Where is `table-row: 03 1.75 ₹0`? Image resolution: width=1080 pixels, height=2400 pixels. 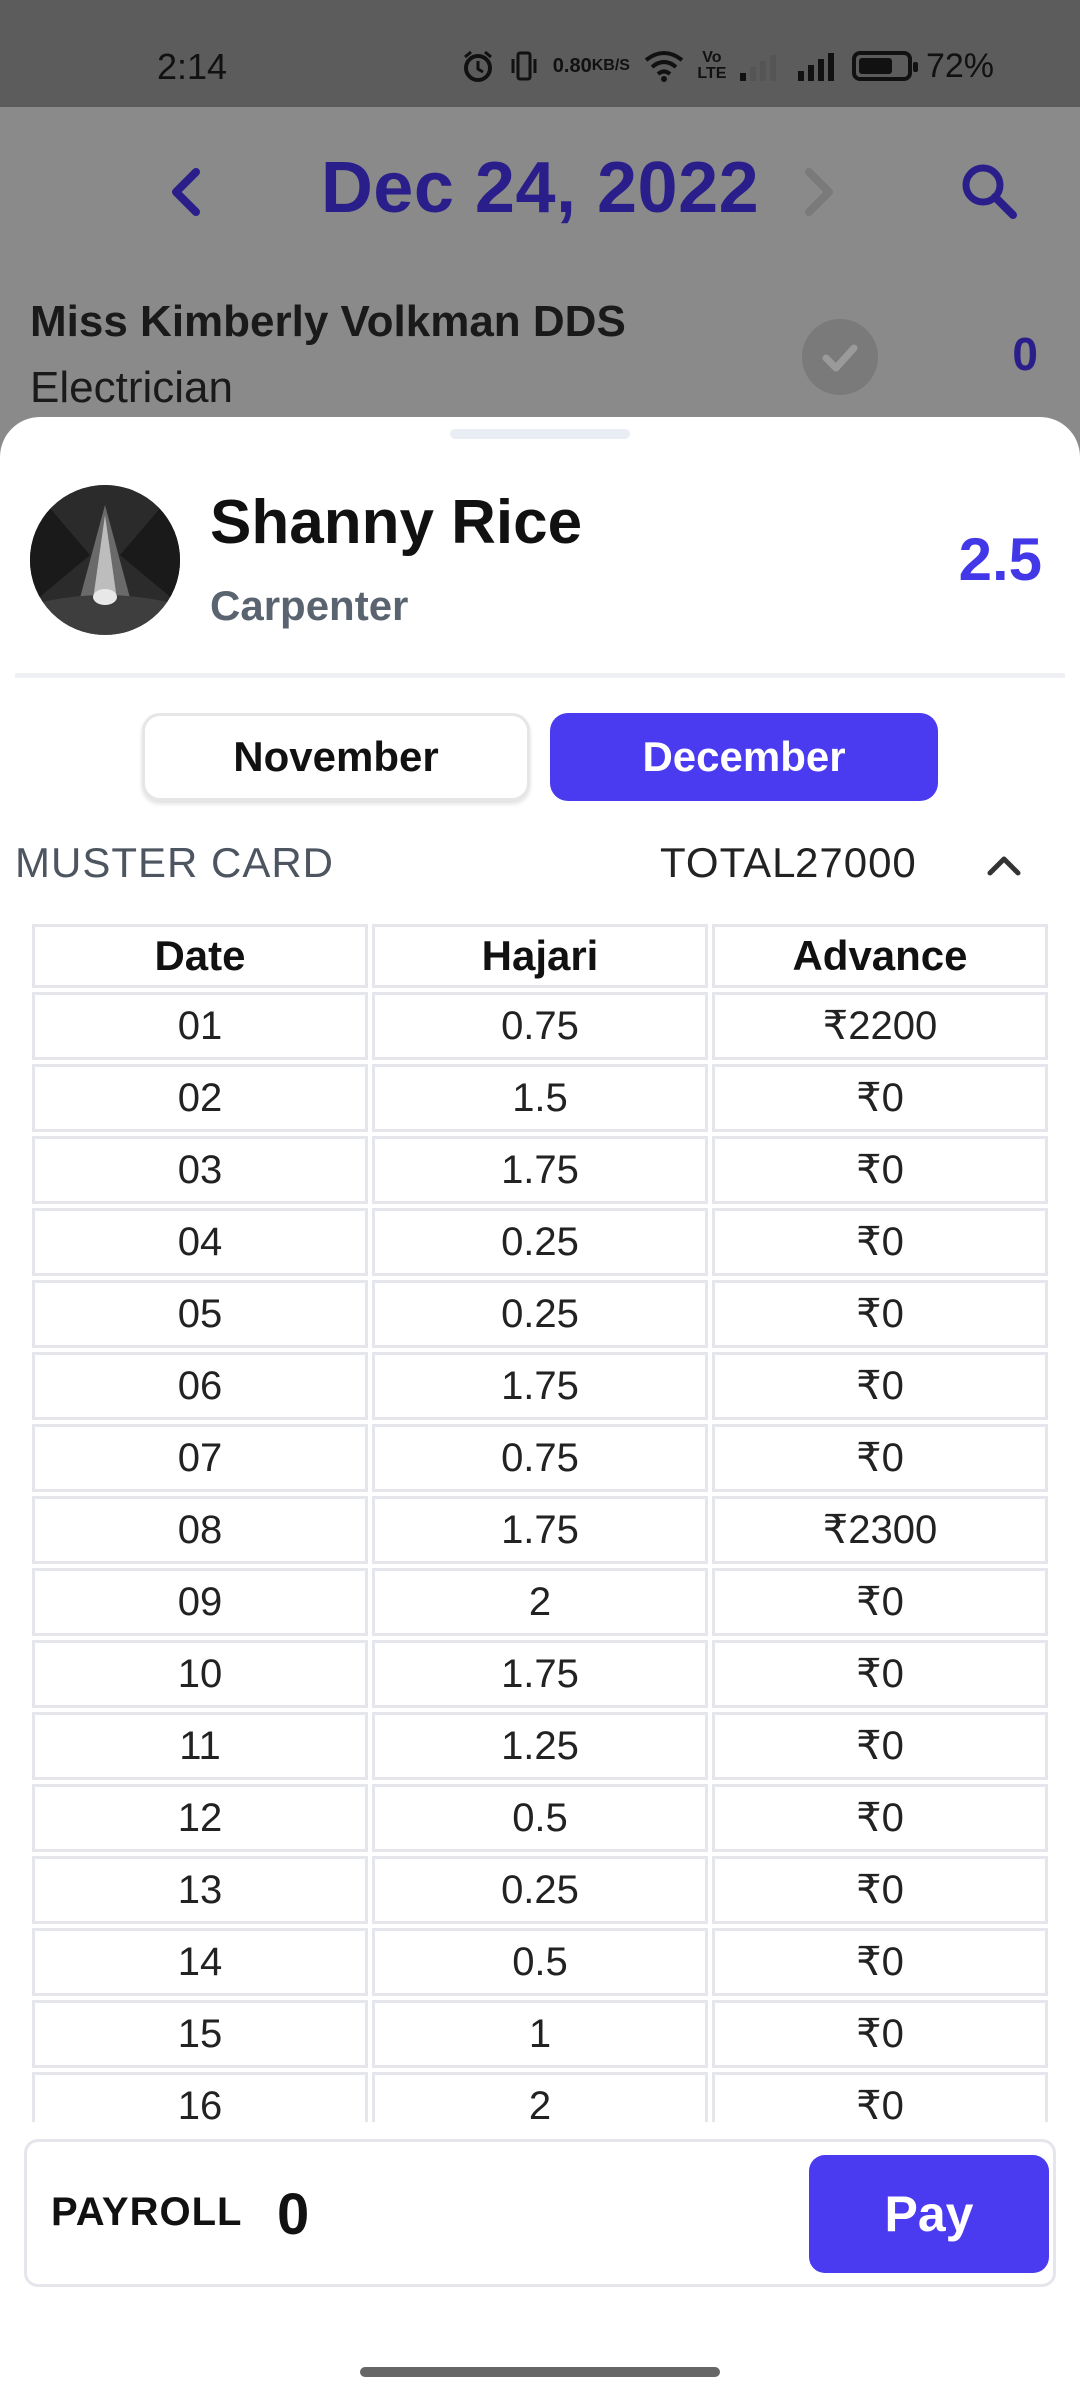 table-row: 03 1.75 ₹0 is located at coordinates (540, 1170).